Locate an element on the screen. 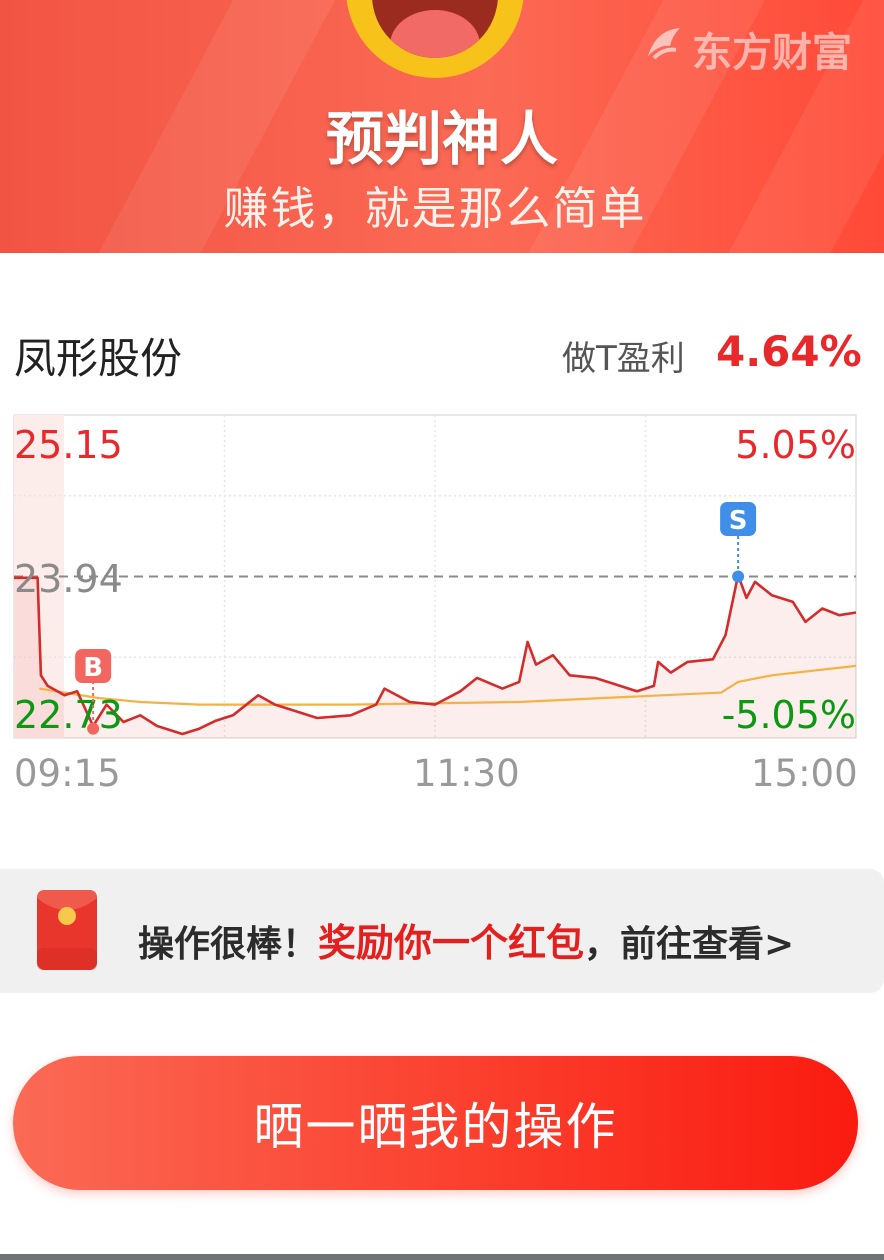  price-high-label: 25.15 is located at coordinates (68, 445).